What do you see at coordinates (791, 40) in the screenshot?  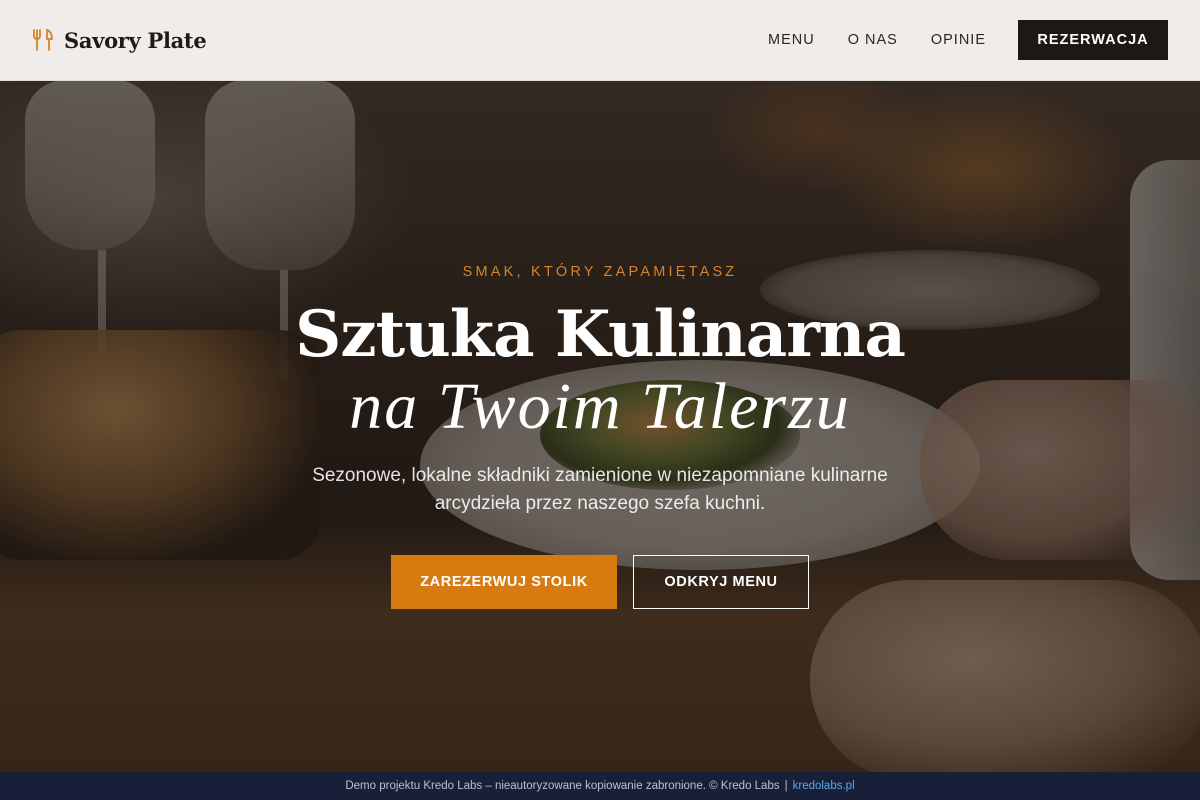 I see `nav-item-menu: MENU` at bounding box center [791, 40].